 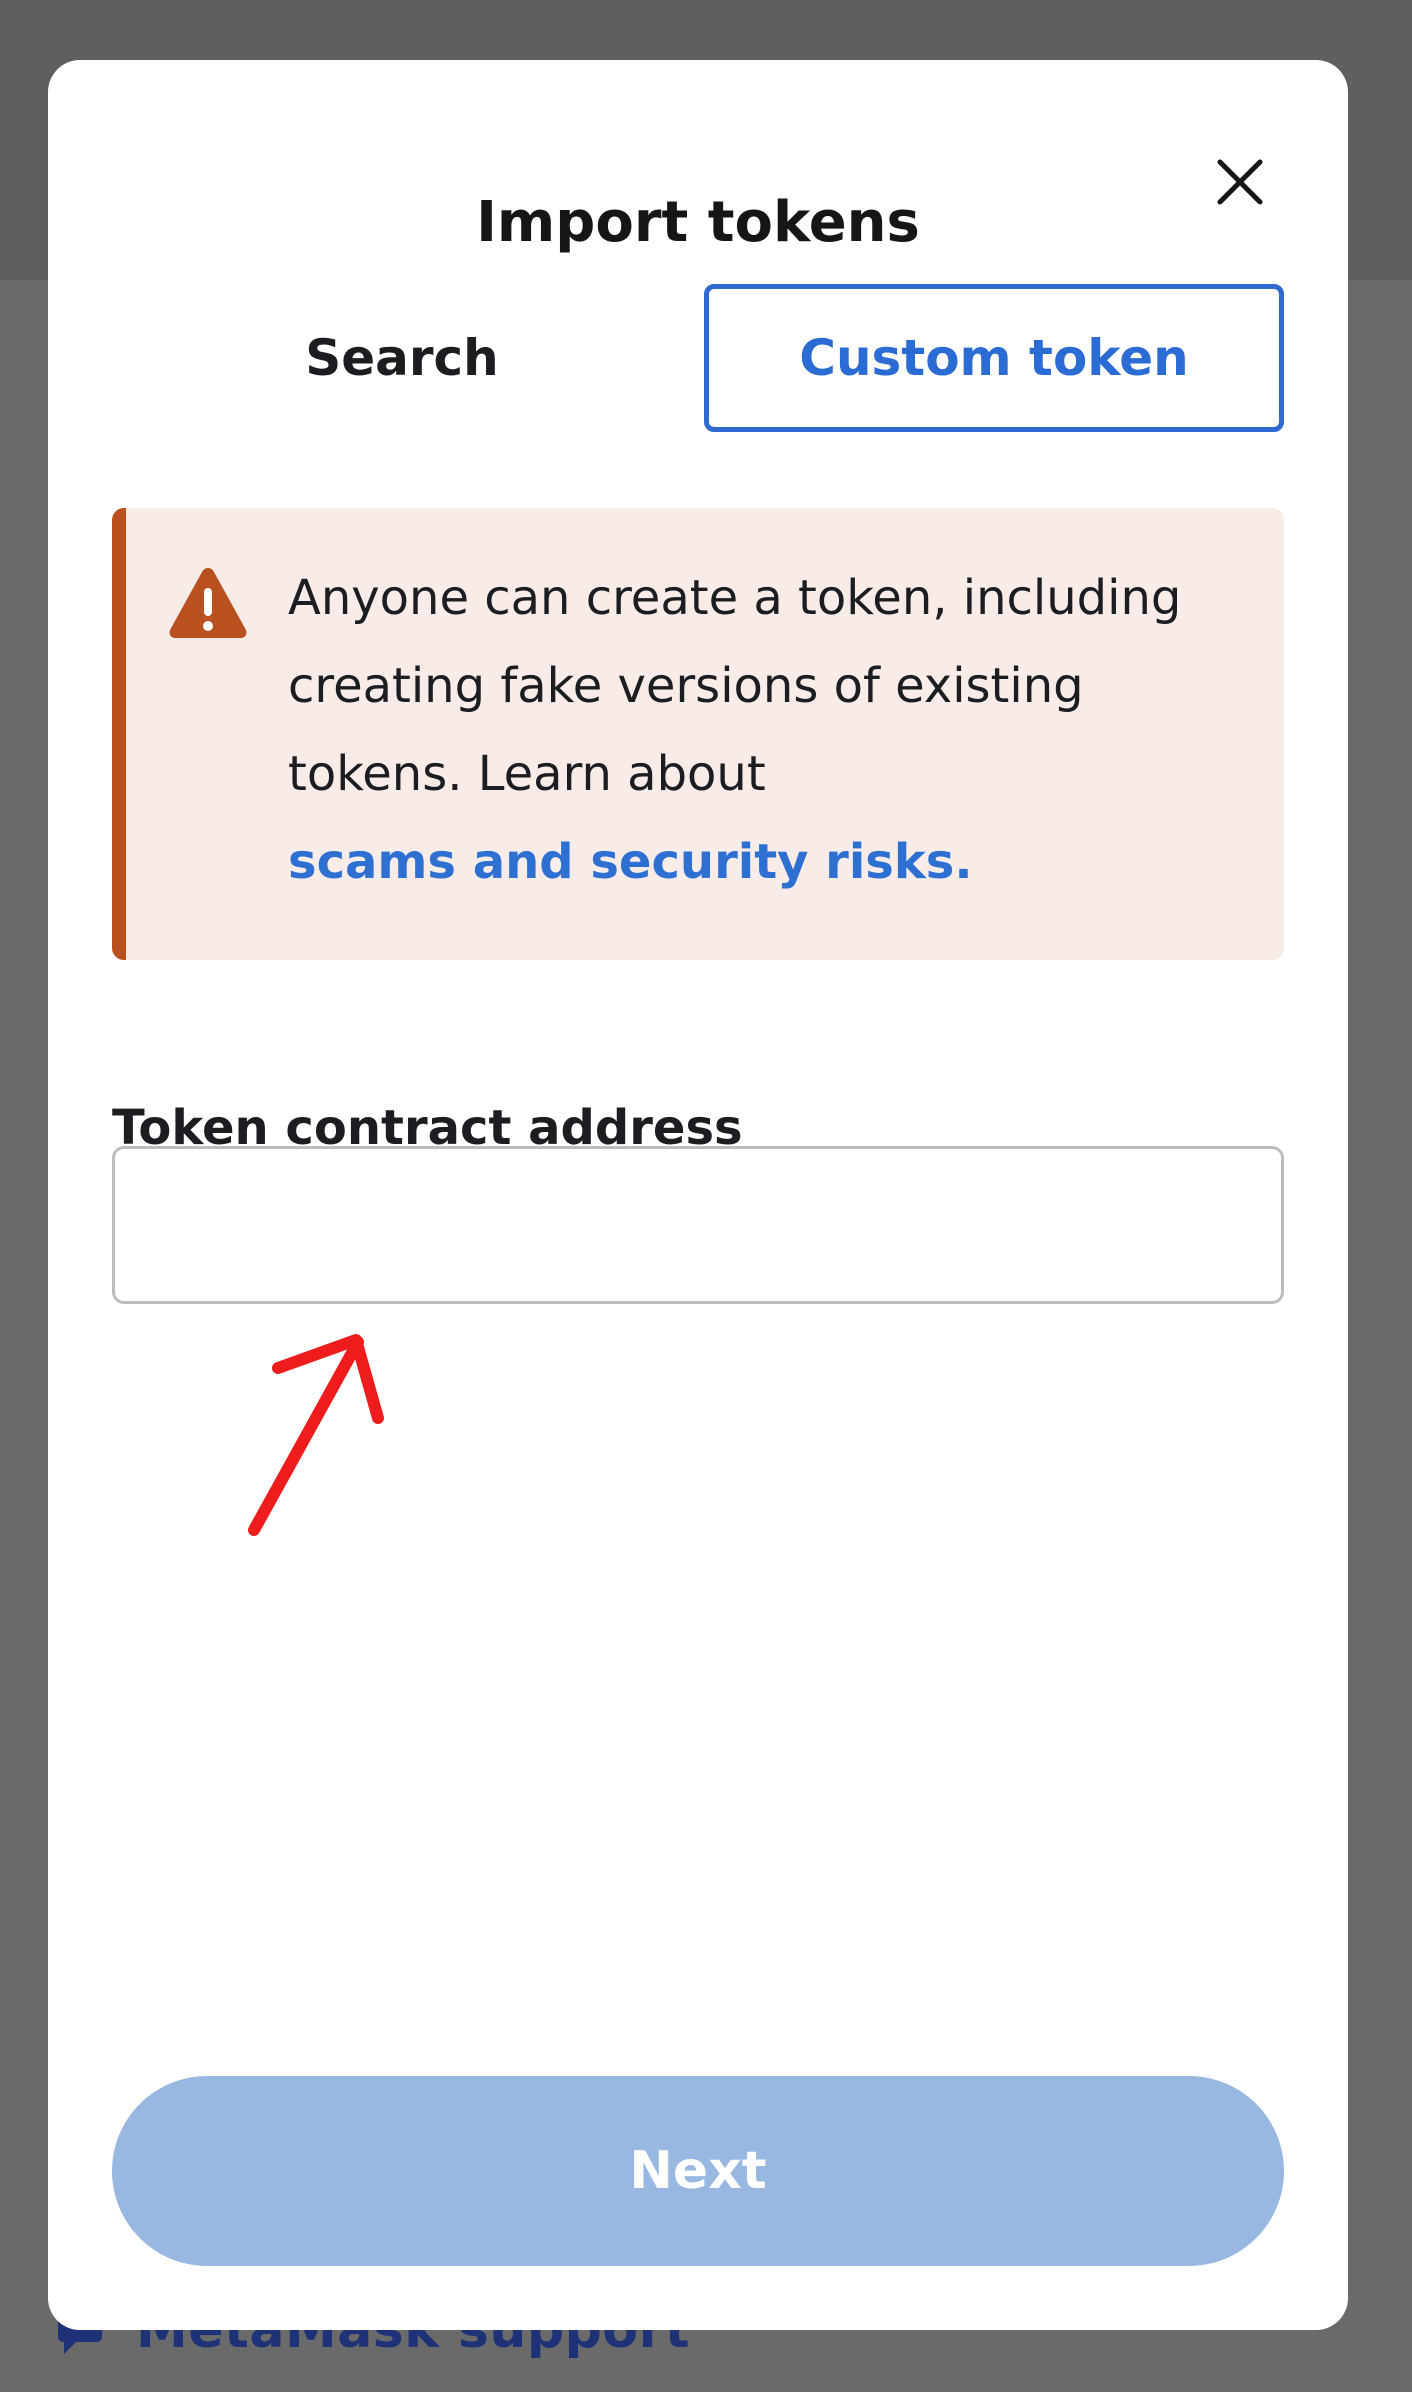 What do you see at coordinates (208, 603) in the screenshot?
I see `warning-icon` at bounding box center [208, 603].